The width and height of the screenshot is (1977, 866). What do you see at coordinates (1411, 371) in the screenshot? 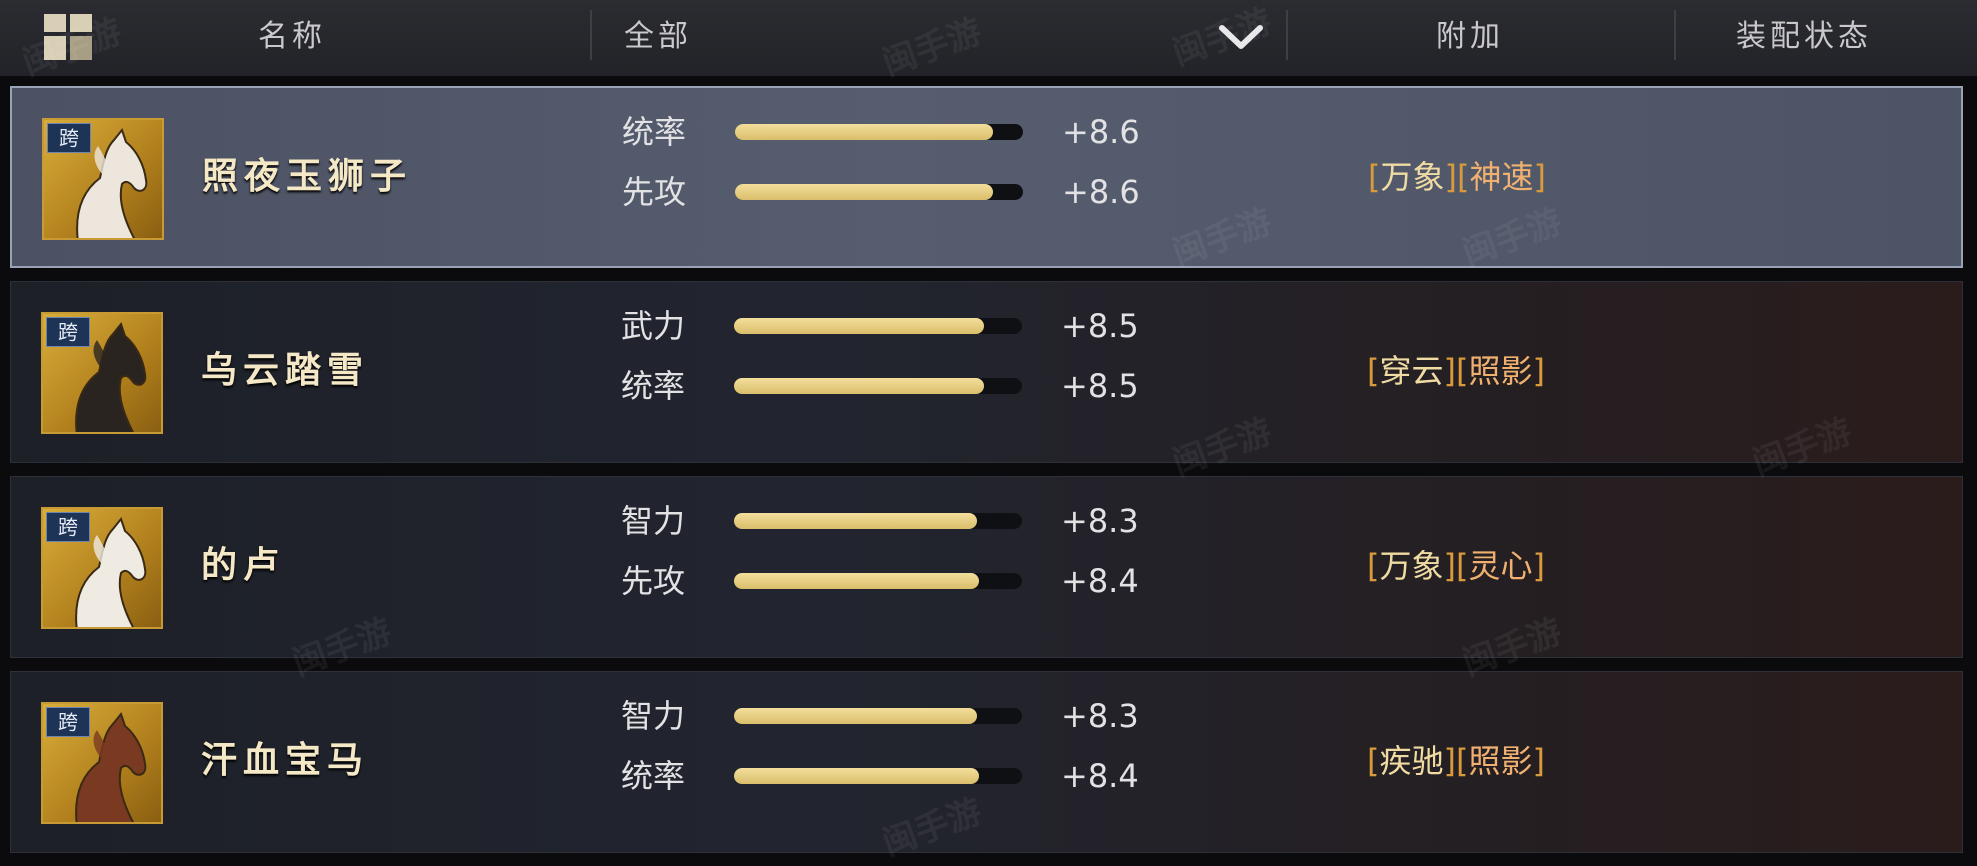
I see `bonus-attr: 穿云` at bounding box center [1411, 371].